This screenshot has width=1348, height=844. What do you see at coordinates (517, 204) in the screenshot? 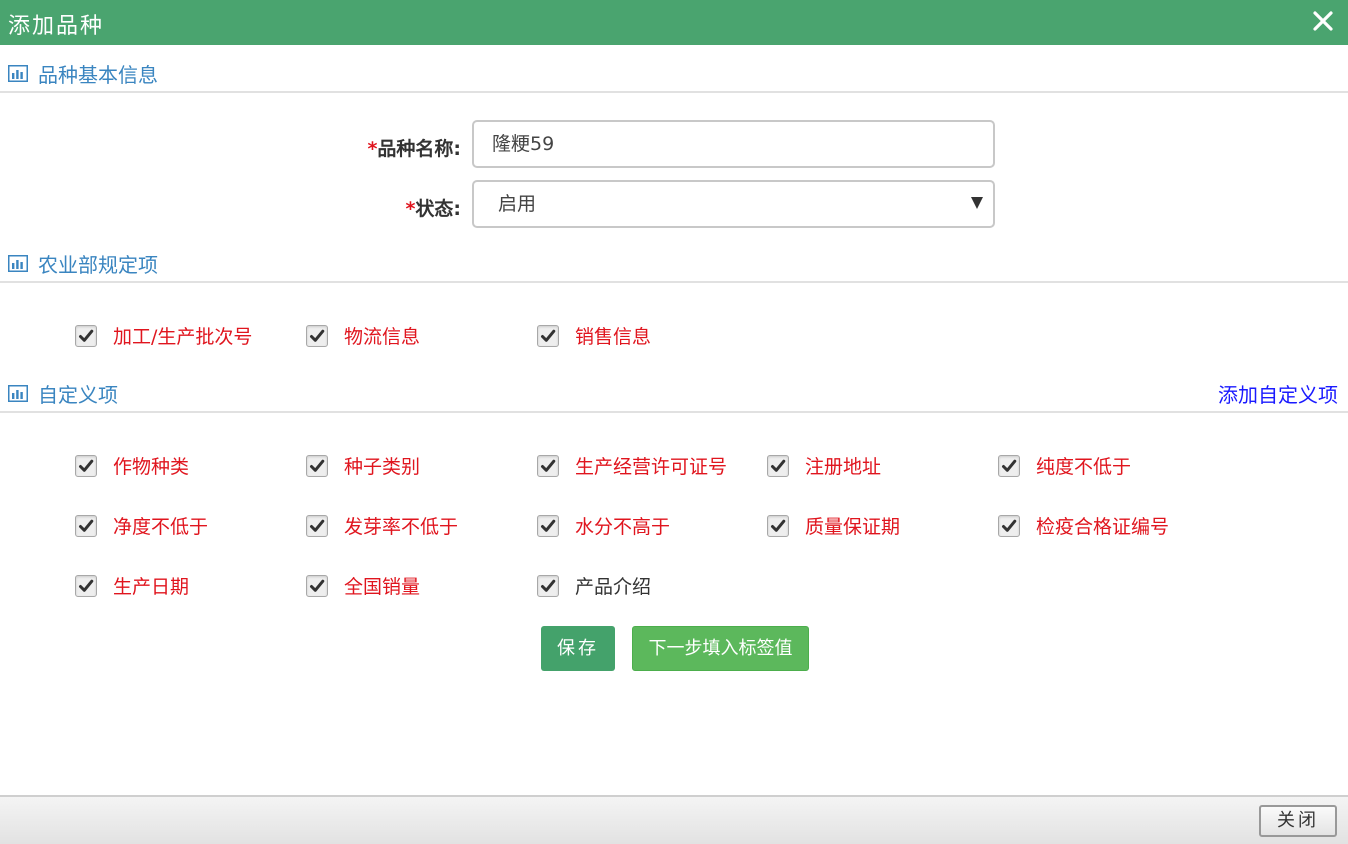
I see `status-selected-value: 启用` at bounding box center [517, 204].